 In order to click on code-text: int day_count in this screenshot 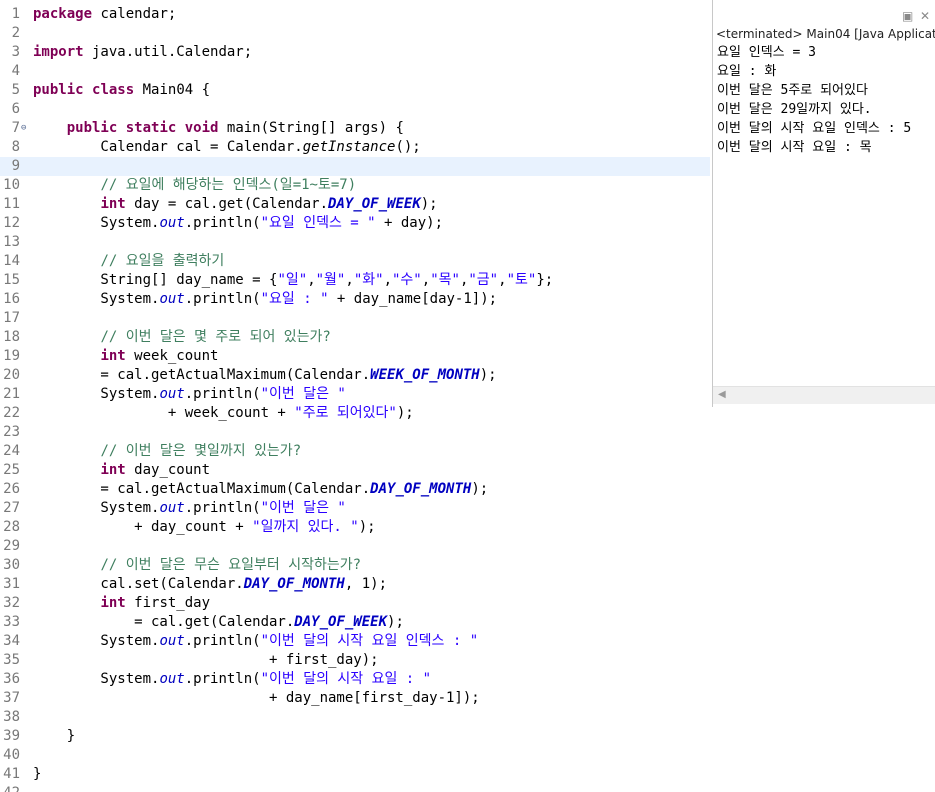, I will do `click(121, 470)`.